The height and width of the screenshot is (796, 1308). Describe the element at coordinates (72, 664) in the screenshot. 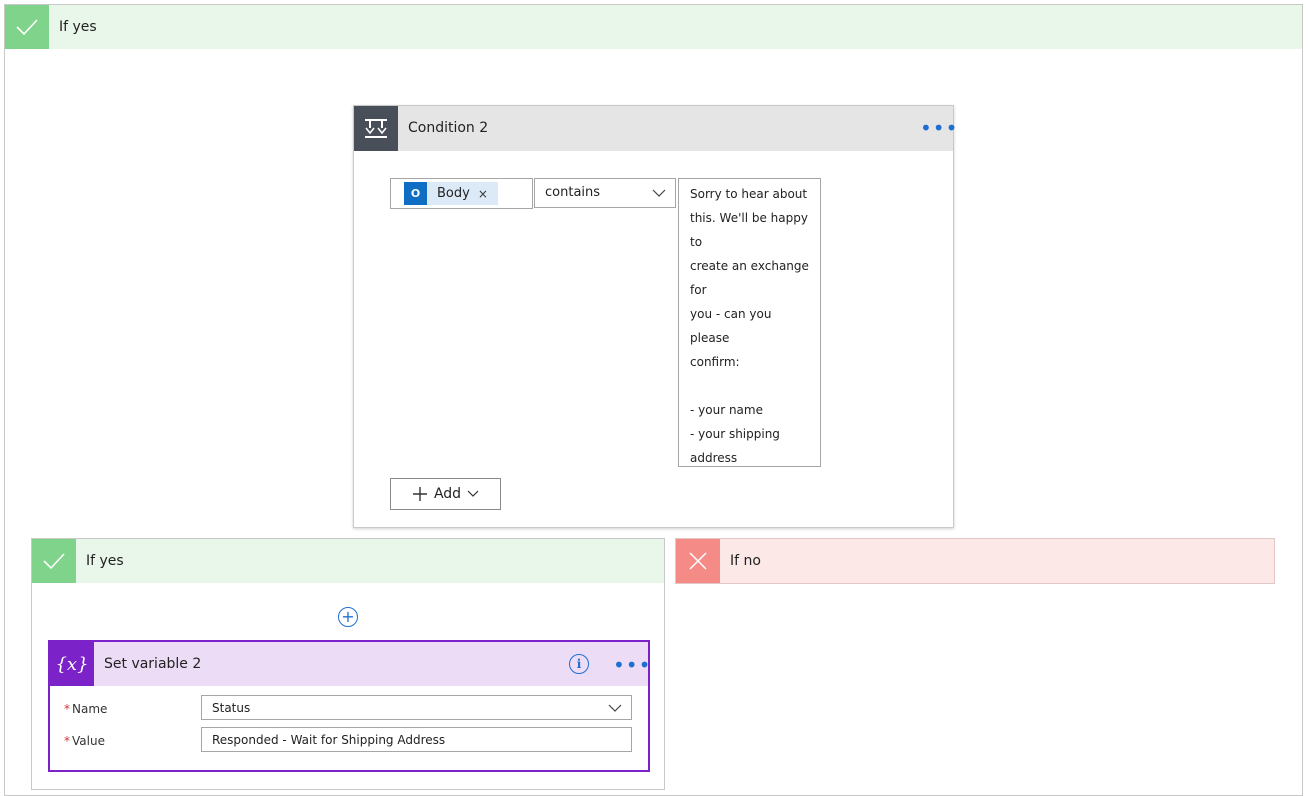

I see `variable-icon: {x}` at that location.